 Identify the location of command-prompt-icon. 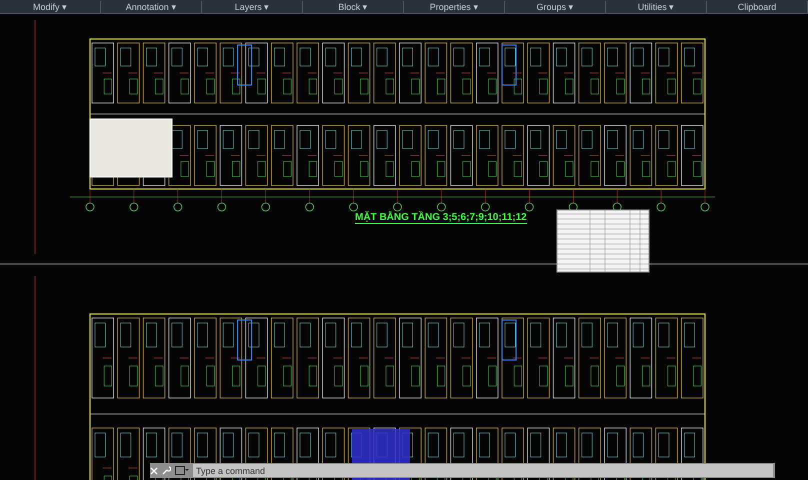
(182, 470).